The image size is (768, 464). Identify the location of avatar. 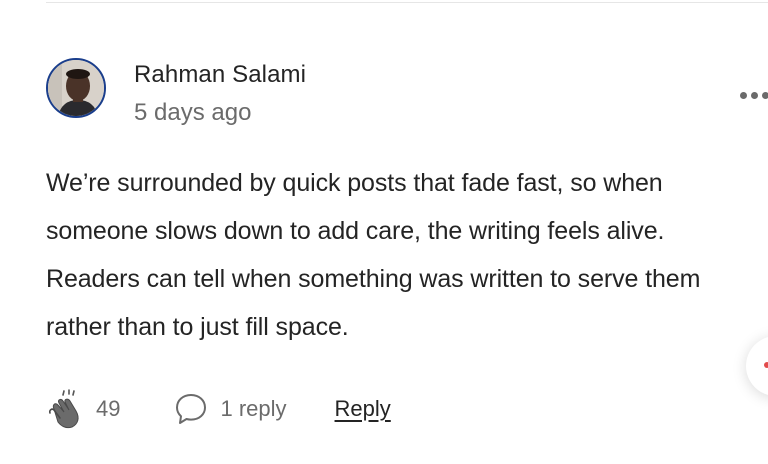
(76, 88).